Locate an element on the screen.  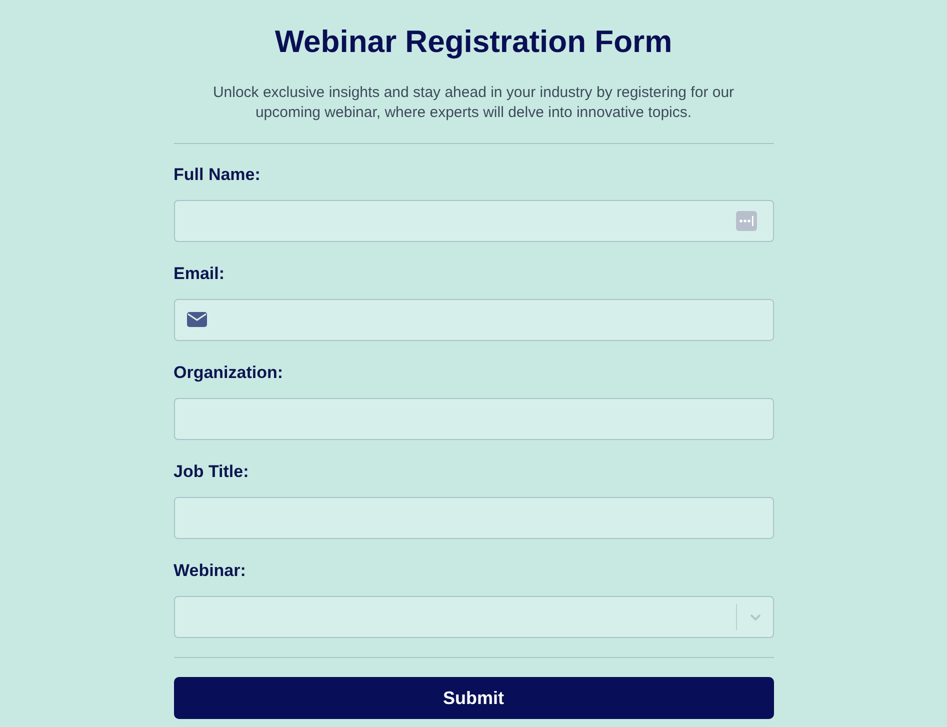
field-label: Email: is located at coordinates (200, 274).